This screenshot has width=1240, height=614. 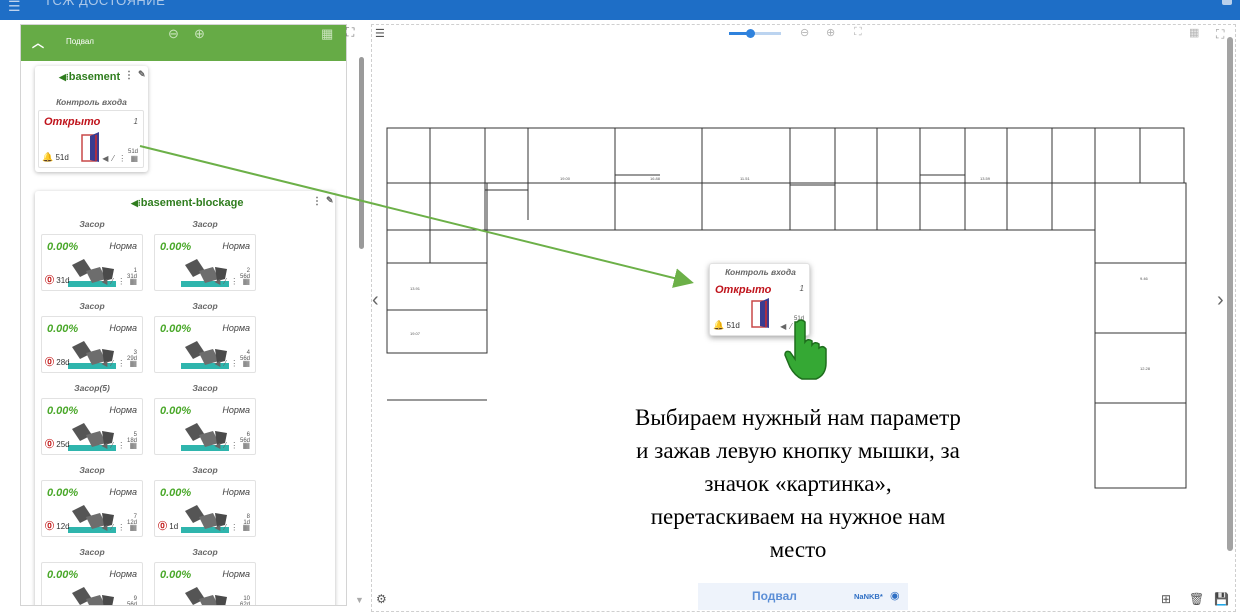 What do you see at coordinates (131, 604) in the screenshot?
I see `widget-age: 56d` at bounding box center [131, 604].